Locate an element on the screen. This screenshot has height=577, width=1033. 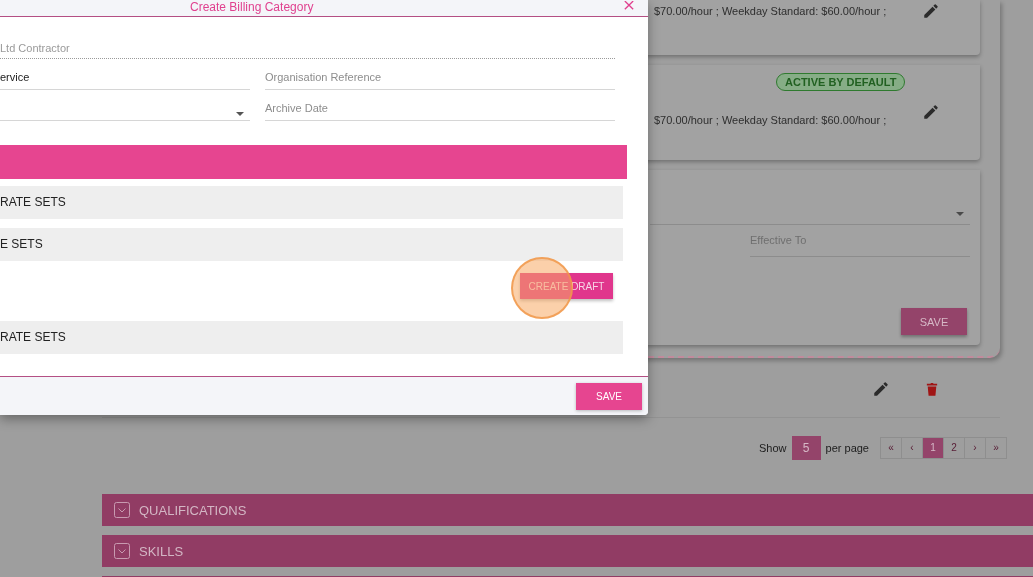
input-field: ervice is located at coordinates (125, 80).